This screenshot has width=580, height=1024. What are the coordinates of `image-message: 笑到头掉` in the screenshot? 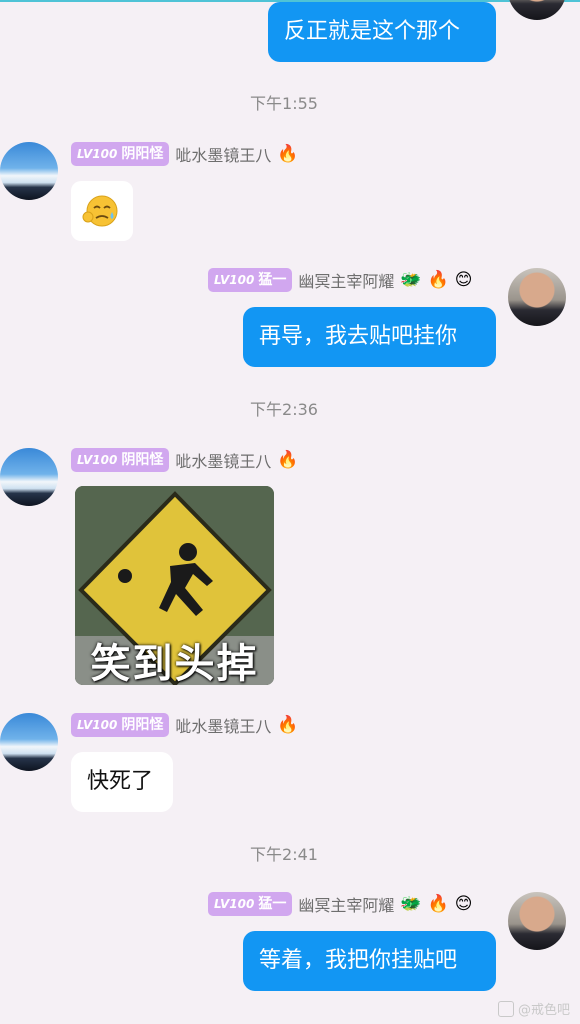 It's located at (174, 585).